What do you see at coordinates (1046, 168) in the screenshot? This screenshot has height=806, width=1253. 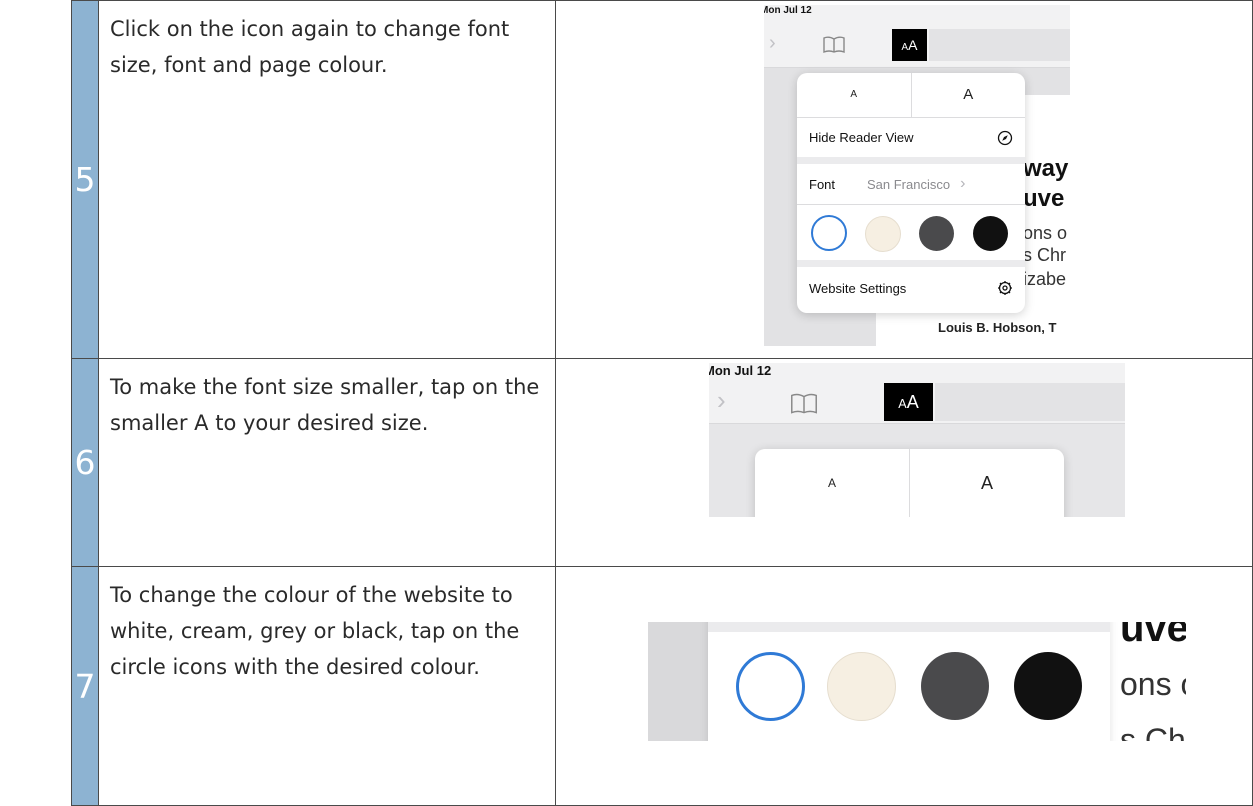 I see `article-heading-fragment: way` at bounding box center [1046, 168].